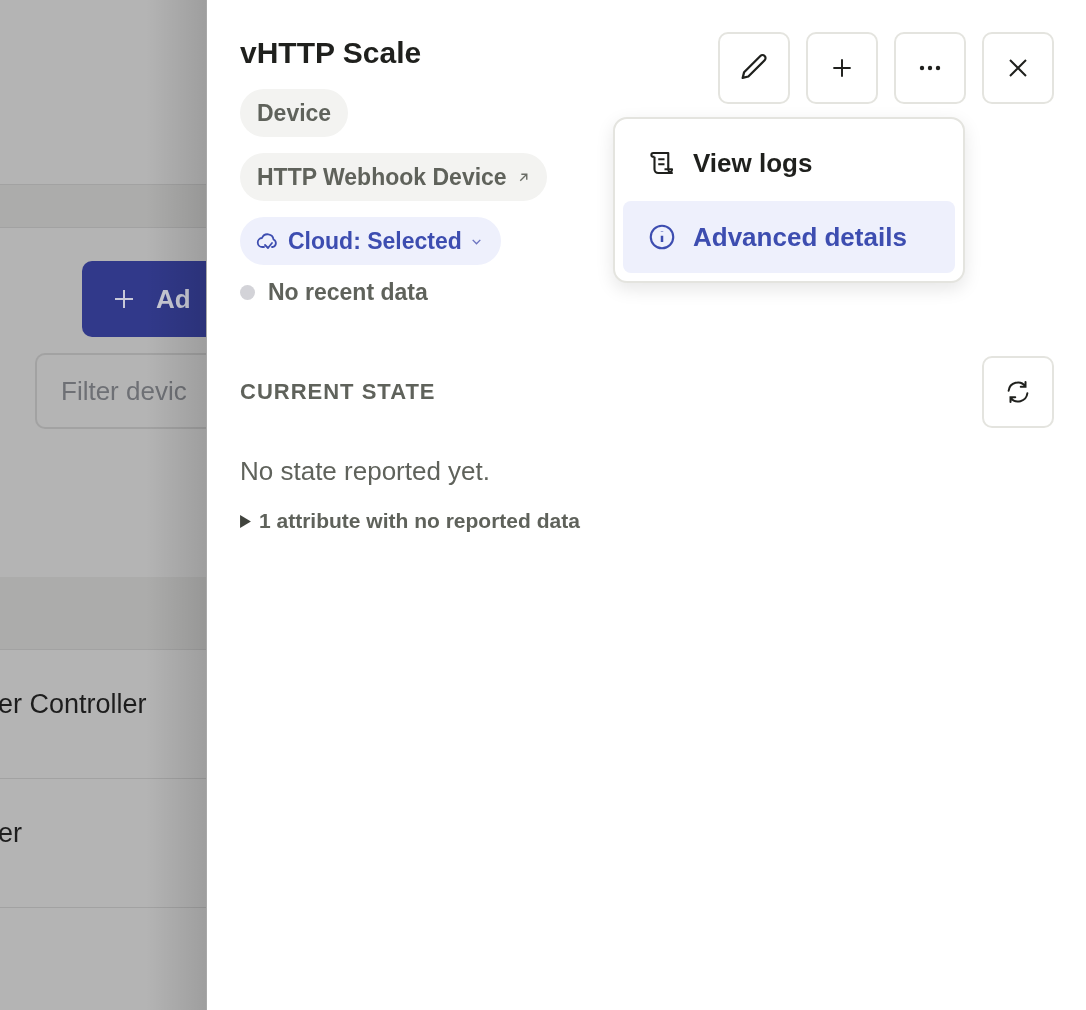  I want to click on device-name: er Controller, so click(73, 704).